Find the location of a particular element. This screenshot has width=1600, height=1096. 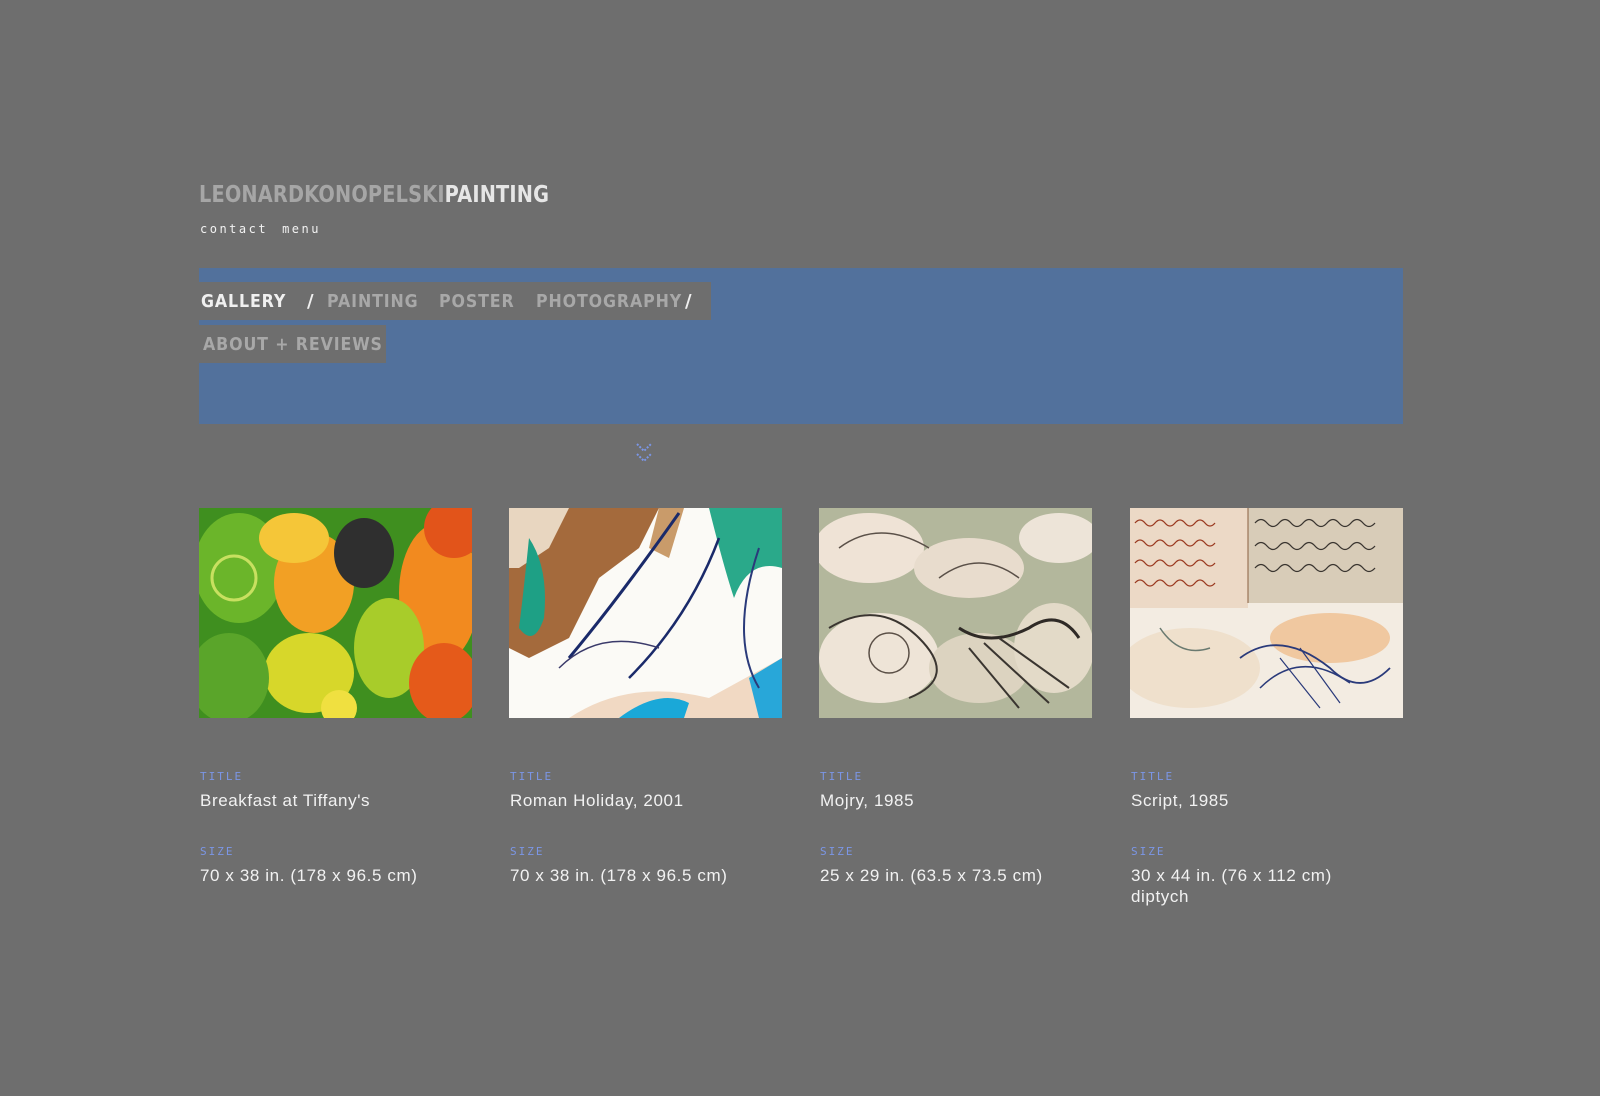

artwork-thumbnail-script is located at coordinates (1266, 613).